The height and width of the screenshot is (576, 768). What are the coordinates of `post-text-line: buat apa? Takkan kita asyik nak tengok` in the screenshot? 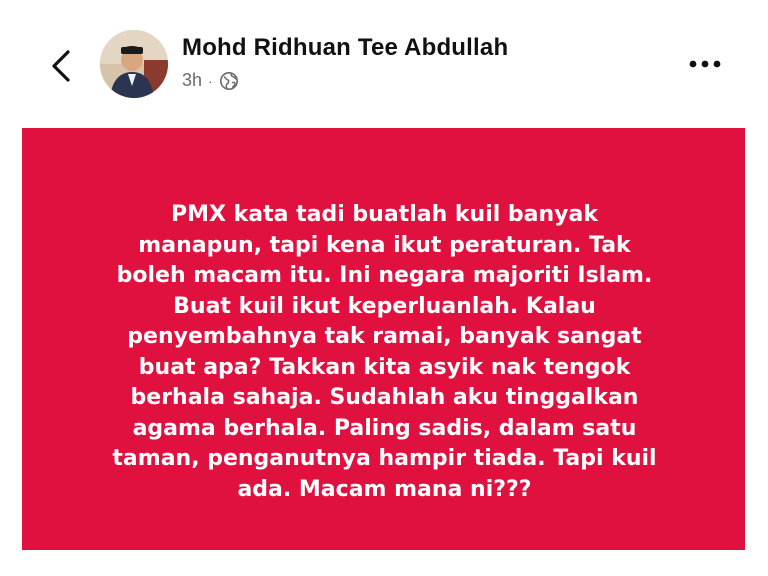 It's located at (384, 367).